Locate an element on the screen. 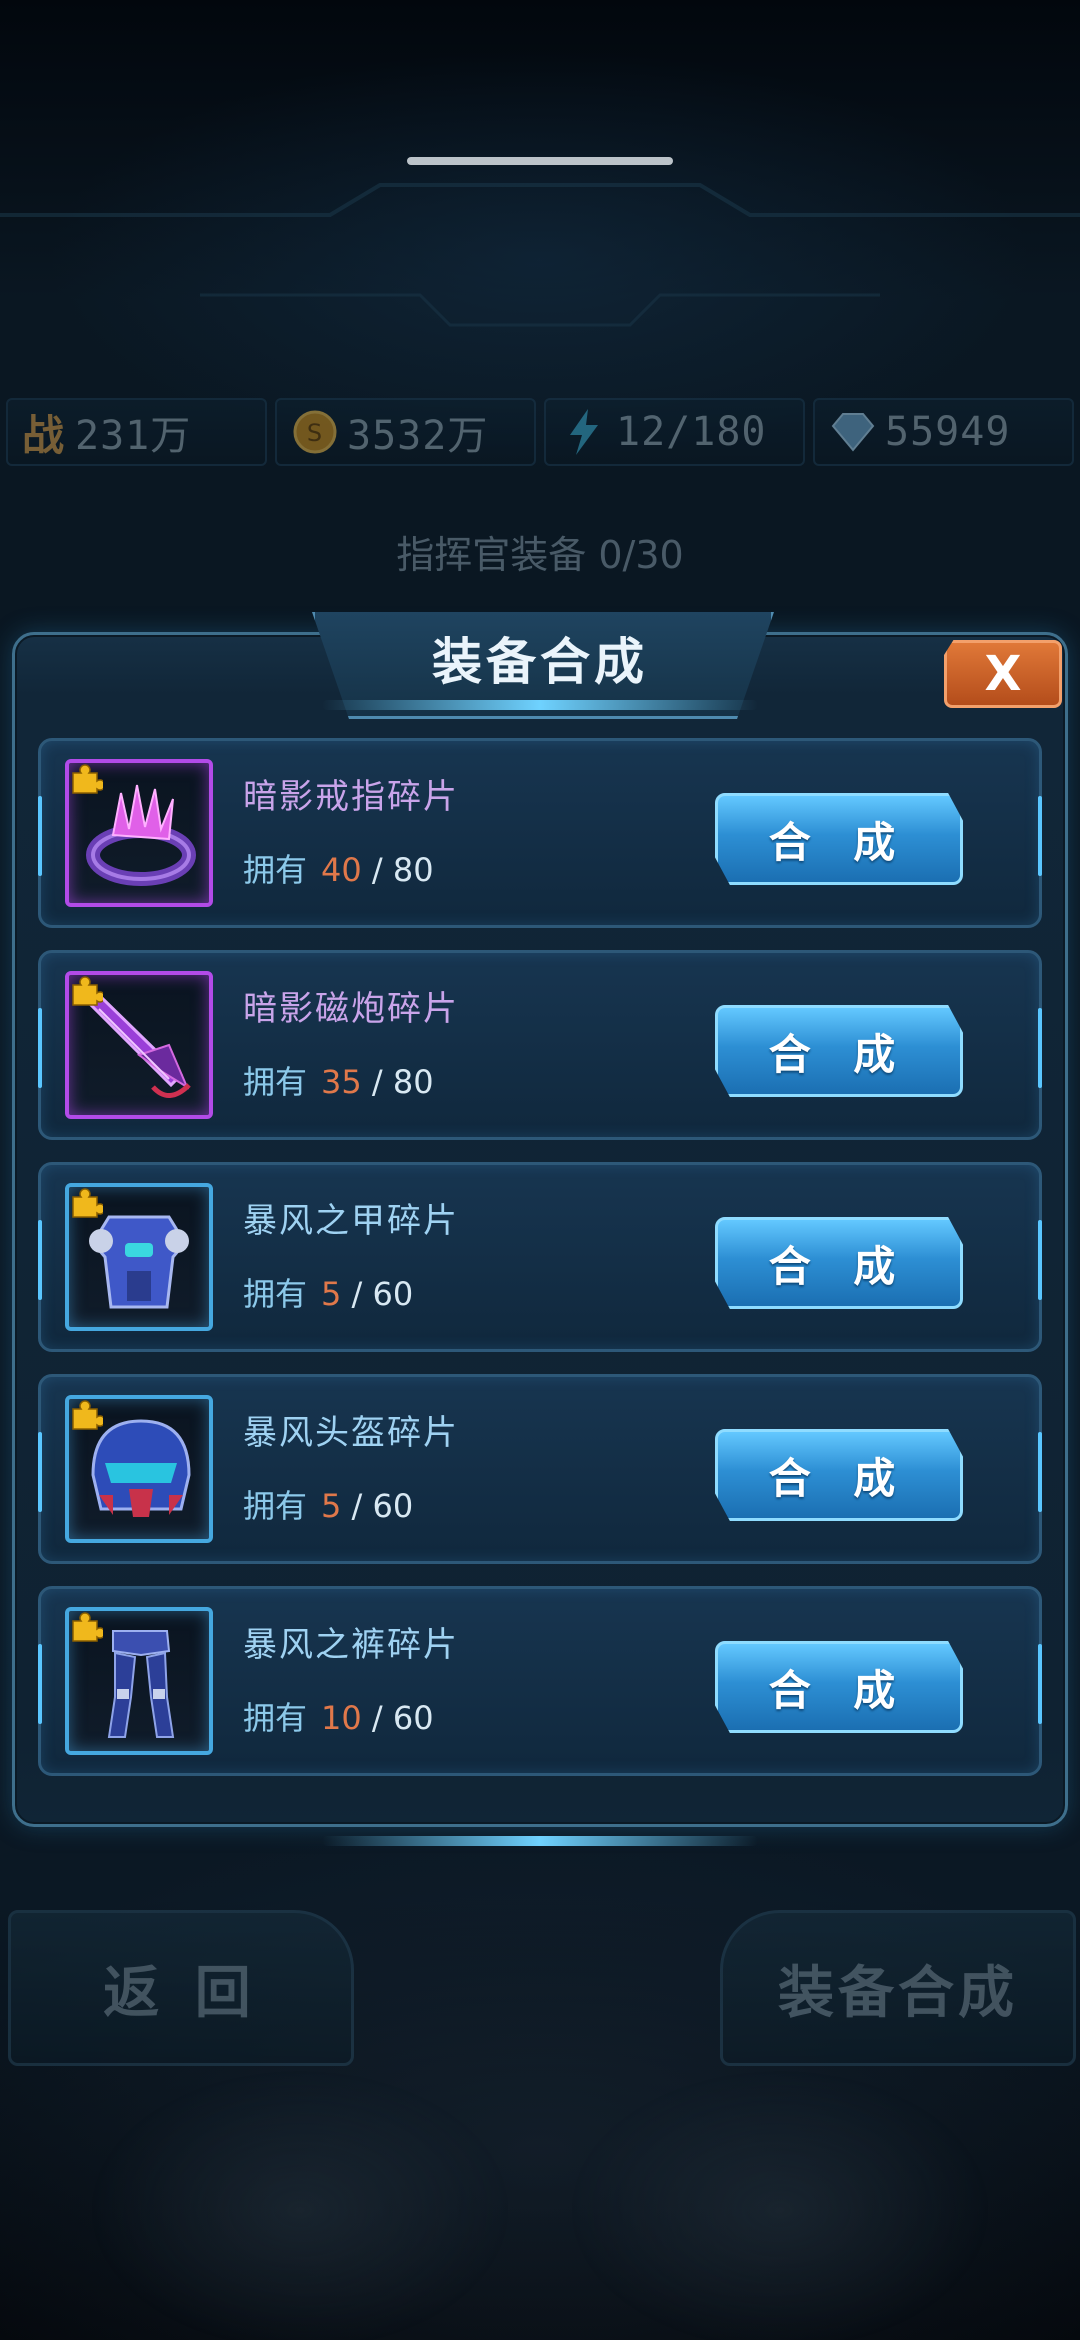 The height and width of the screenshot is (2340, 1080). gold-stat: S 3532万 is located at coordinates (405, 432).